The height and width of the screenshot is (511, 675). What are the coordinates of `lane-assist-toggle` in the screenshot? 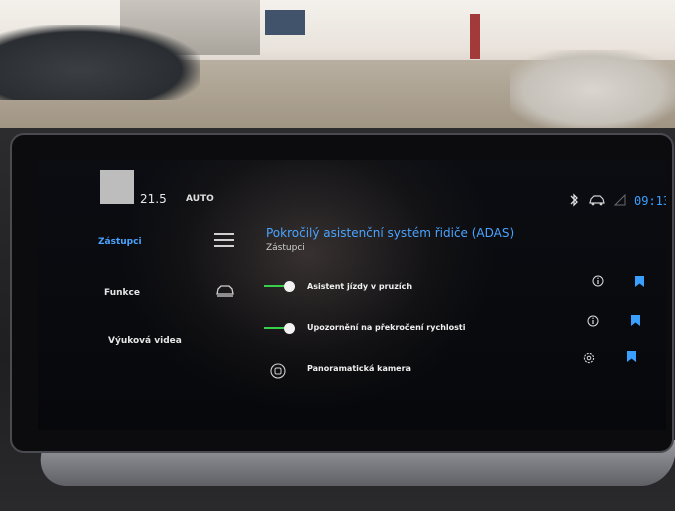 It's located at (281, 286).